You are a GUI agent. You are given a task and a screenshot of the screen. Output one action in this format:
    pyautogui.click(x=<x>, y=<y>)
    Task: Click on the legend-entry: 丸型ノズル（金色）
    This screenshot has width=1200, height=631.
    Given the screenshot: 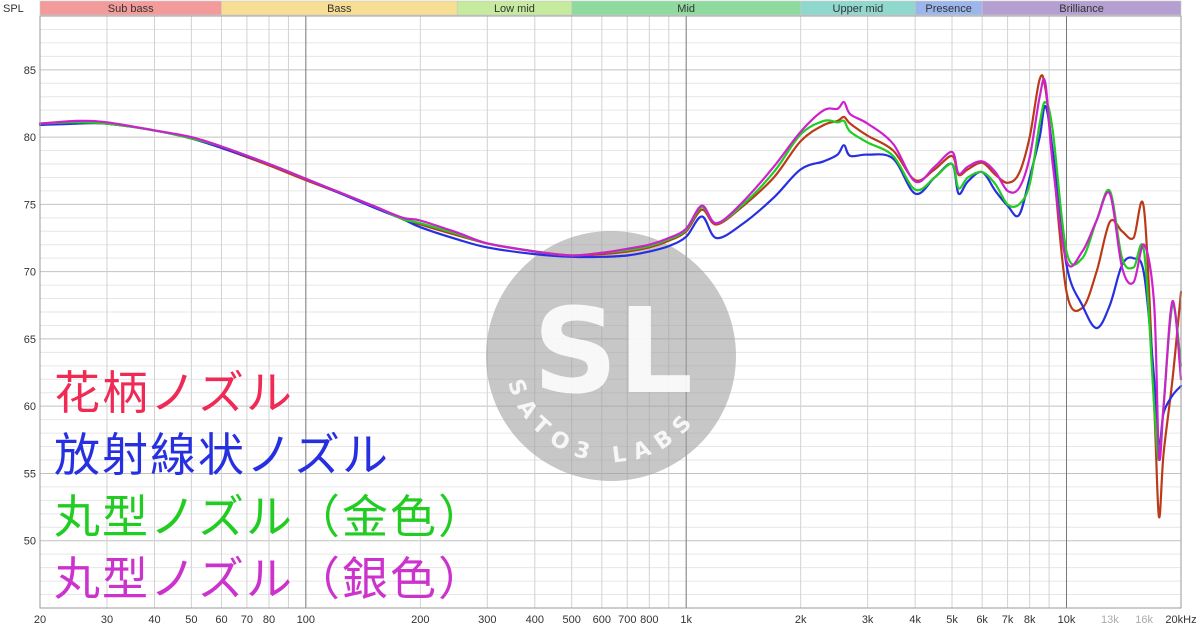 What is the action you would take?
    pyautogui.click(x=270, y=517)
    